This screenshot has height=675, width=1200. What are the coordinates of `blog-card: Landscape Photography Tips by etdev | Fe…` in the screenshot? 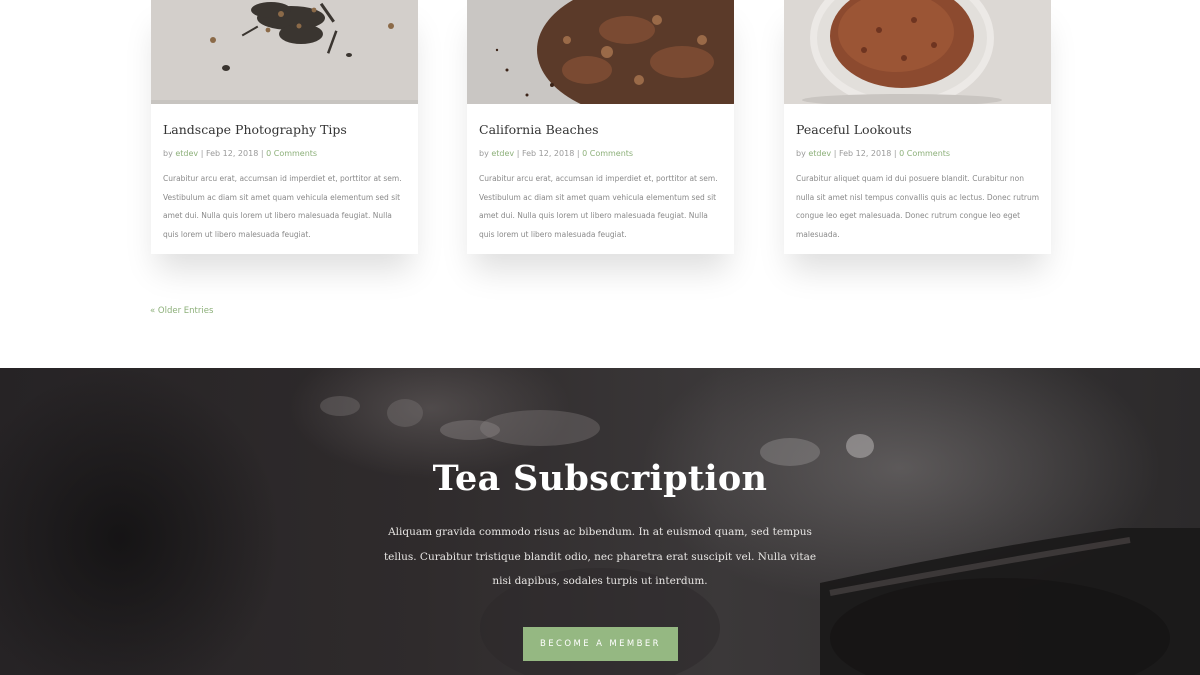 It's located at (284, 127).